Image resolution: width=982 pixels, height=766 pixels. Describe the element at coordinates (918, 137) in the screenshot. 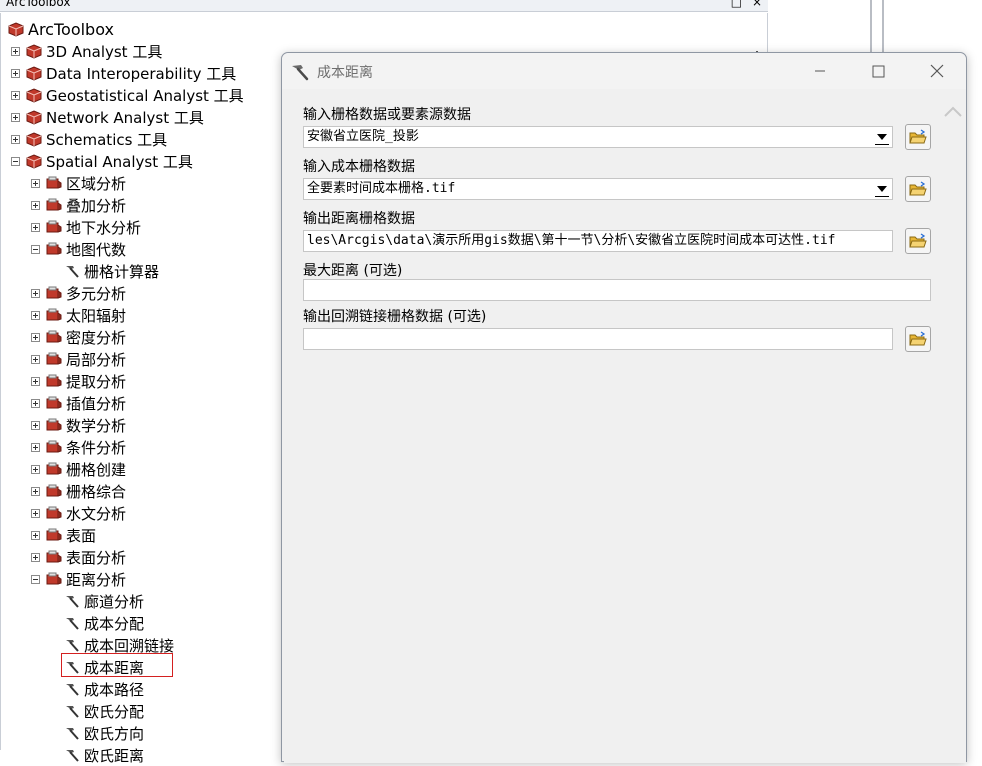

I see `browse-input-raster-button` at that location.